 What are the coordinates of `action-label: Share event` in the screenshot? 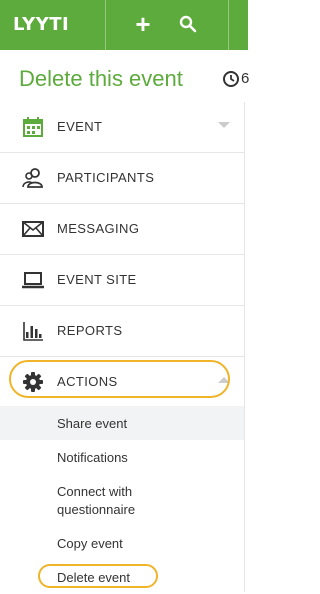 It's located at (92, 423).